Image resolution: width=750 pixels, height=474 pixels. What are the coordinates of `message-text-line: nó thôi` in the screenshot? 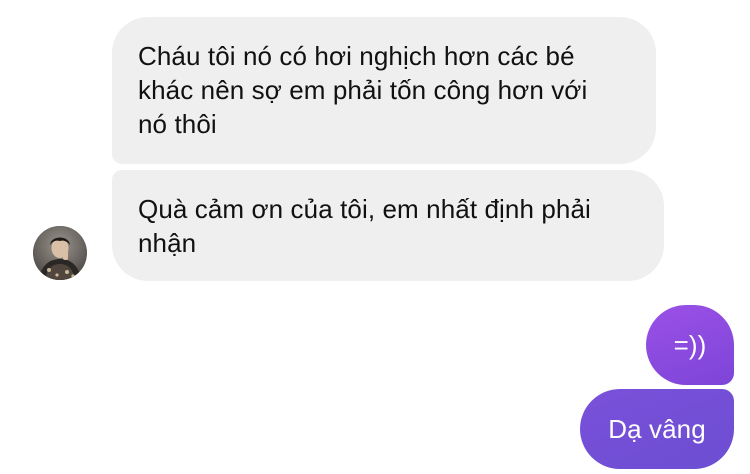 It's located at (177, 124).